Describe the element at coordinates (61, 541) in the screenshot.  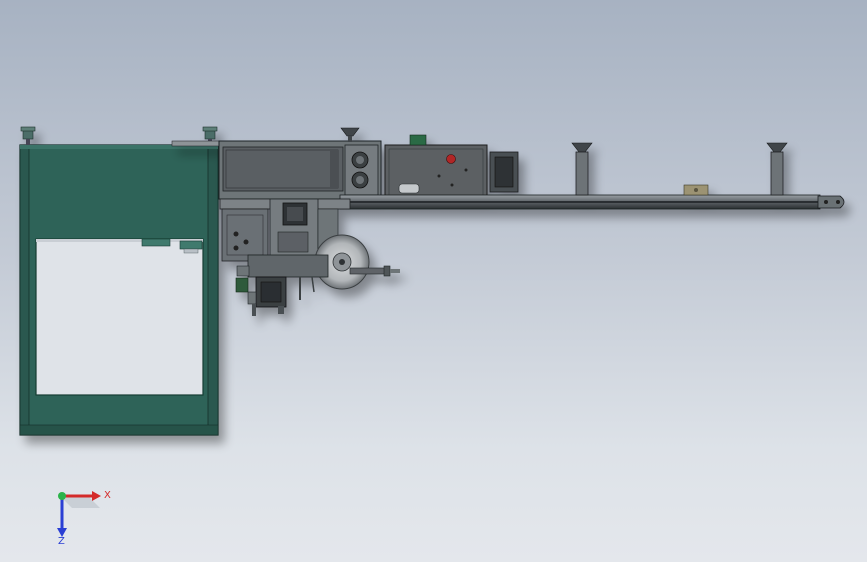
I see `z-axis-label: Z` at that location.